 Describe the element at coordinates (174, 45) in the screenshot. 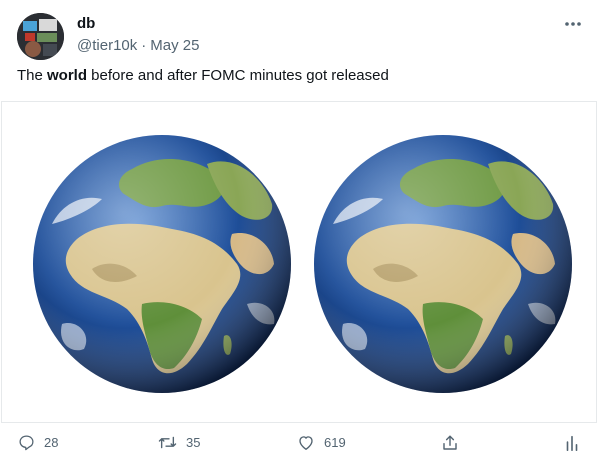

I see `timestamp: May 25` at that location.